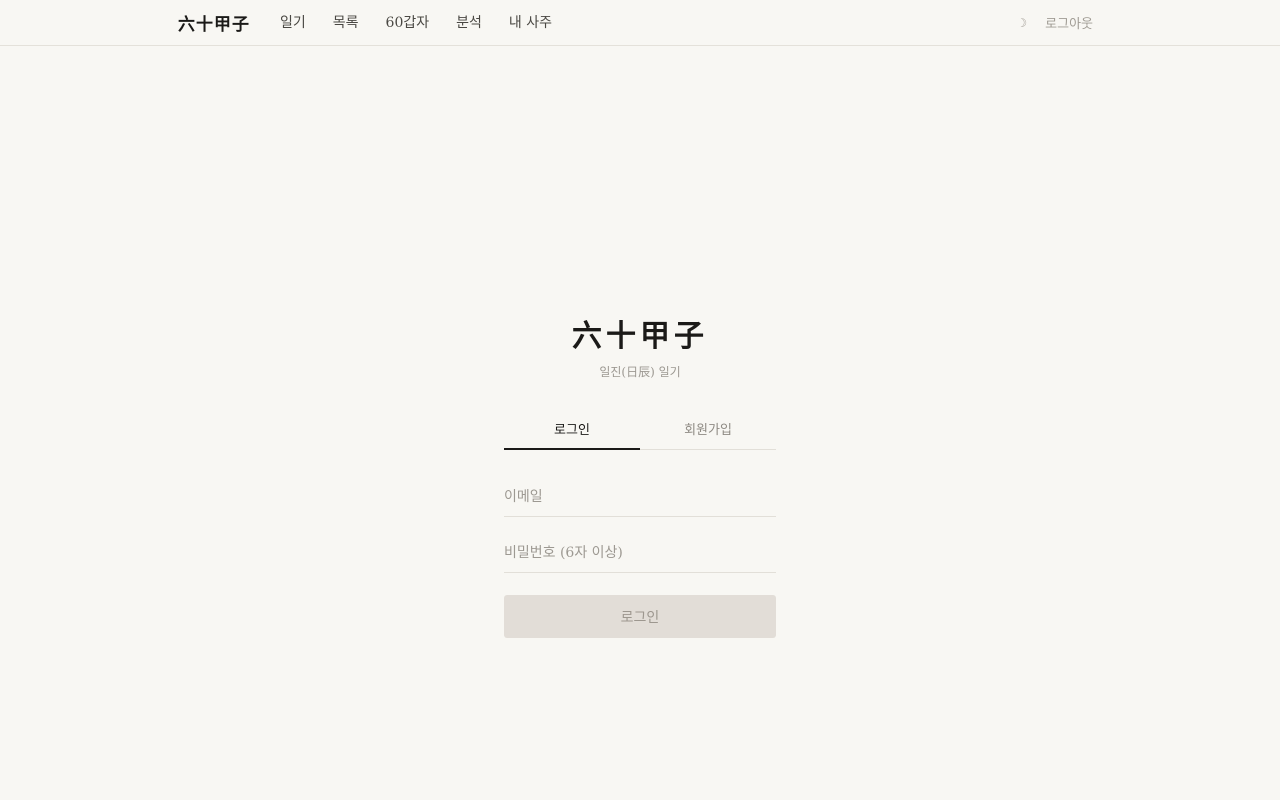  Describe the element at coordinates (640, 23) in the screenshot. I see `top-navigation: 六十甲子 일기 목록 60갑자 분석 내 사주 ☽ 로그아웃` at that location.